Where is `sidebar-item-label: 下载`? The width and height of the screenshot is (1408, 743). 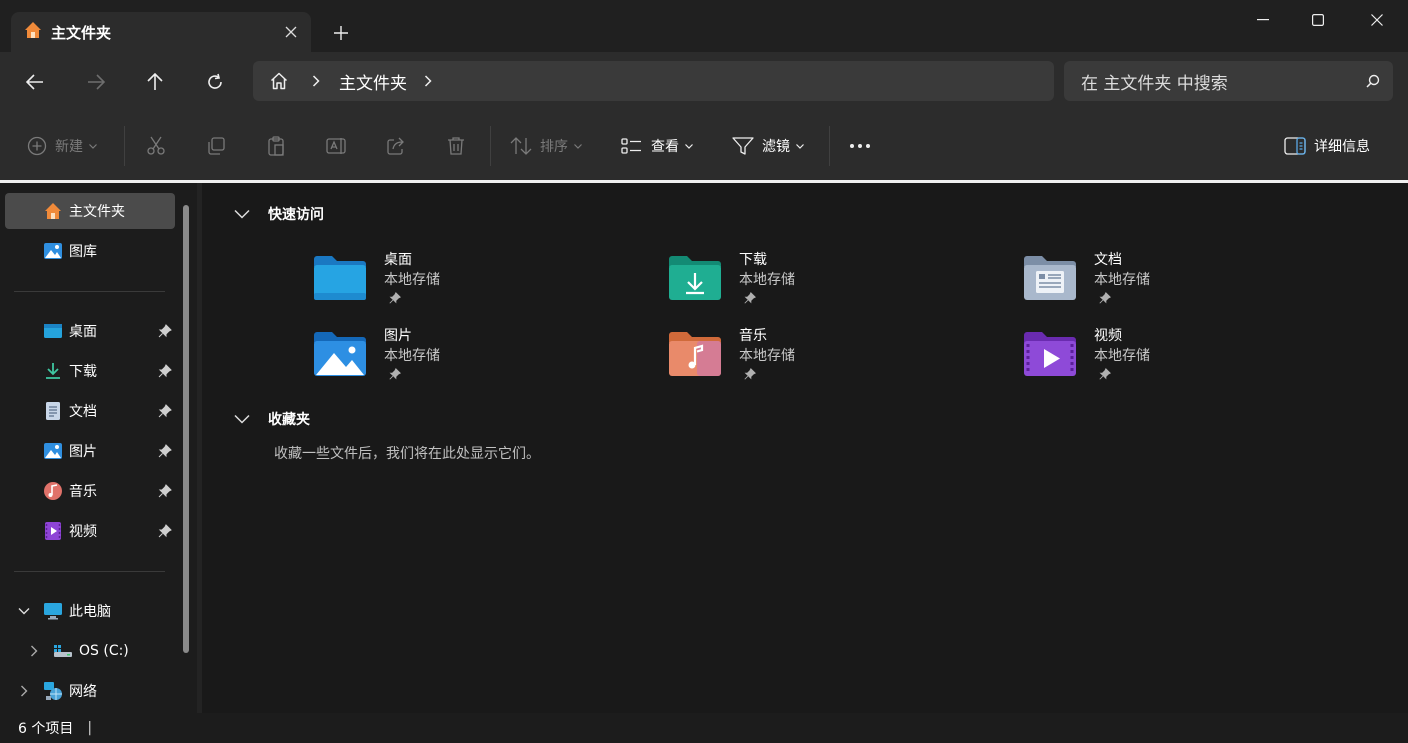 sidebar-item-label: 下载 is located at coordinates (83, 372).